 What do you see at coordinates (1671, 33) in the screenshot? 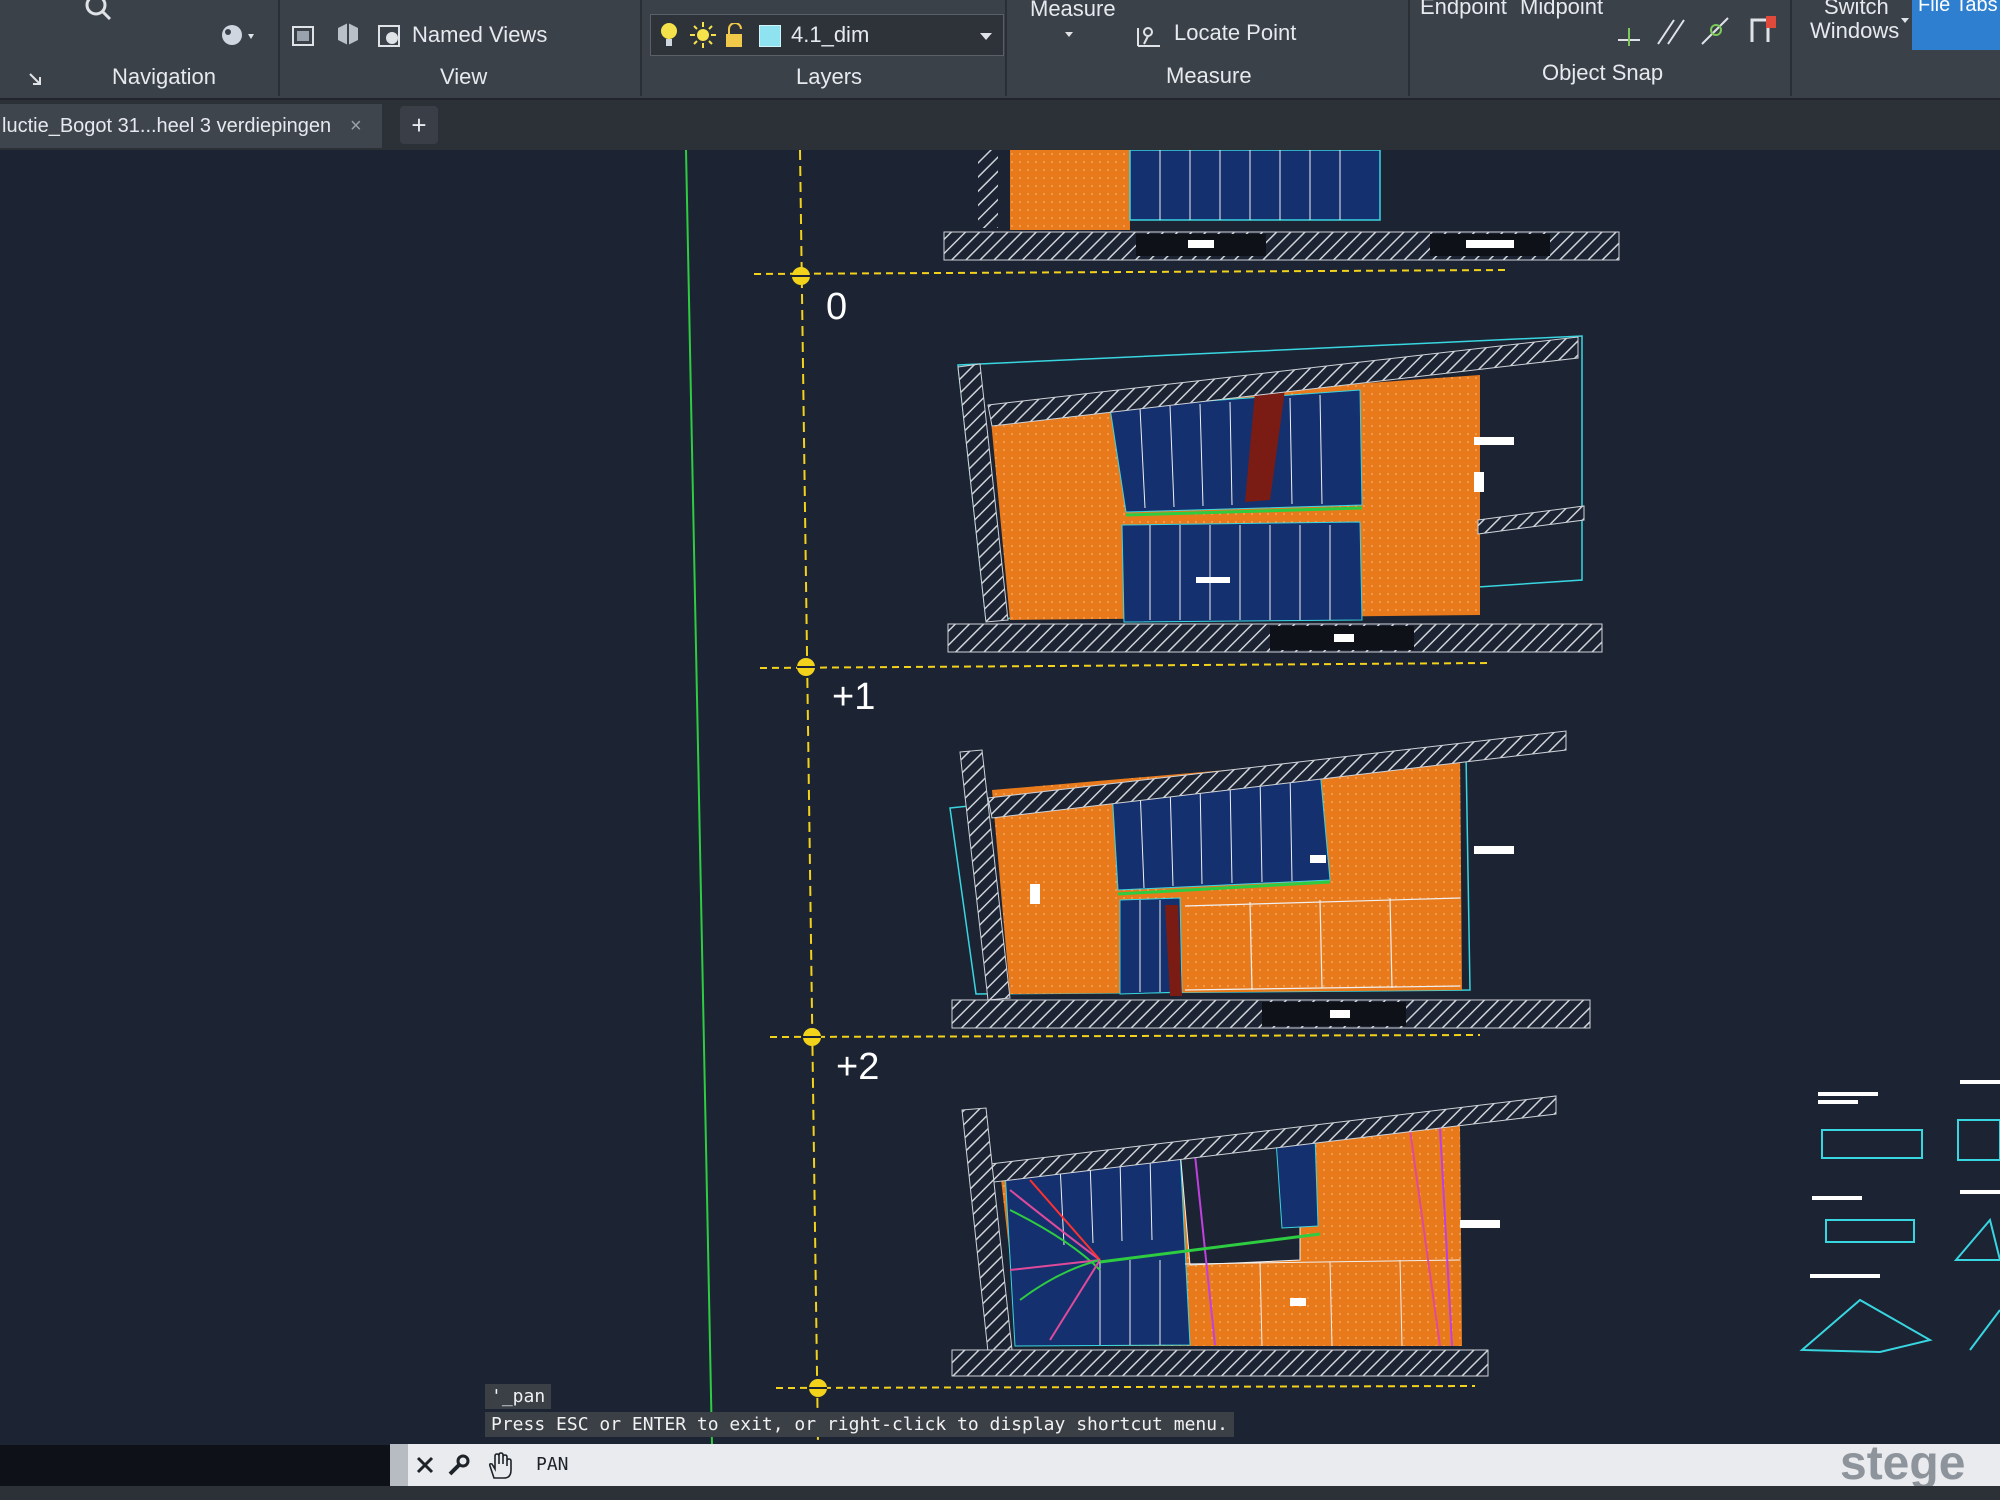
I see `snap-parallel-icon` at bounding box center [1671, 33].